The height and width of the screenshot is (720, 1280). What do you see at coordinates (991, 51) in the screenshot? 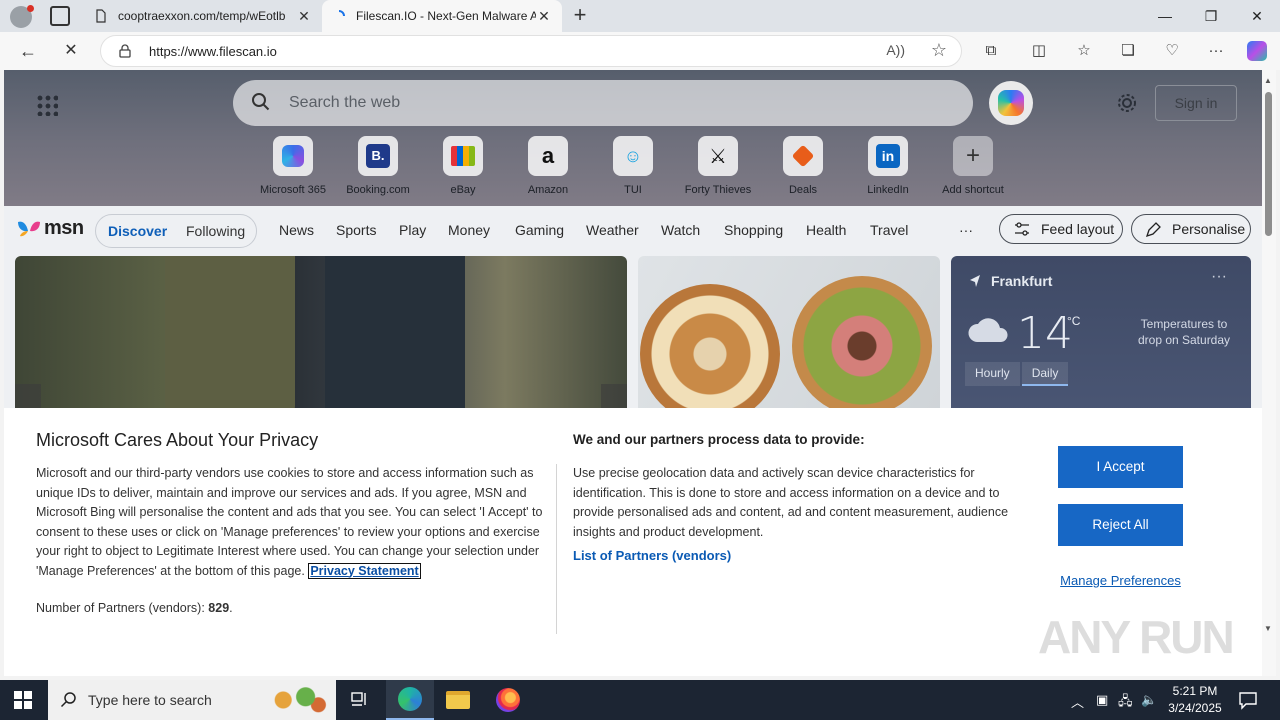
I see `extensions-icon: ⧉` at bounding box center [991, 51].